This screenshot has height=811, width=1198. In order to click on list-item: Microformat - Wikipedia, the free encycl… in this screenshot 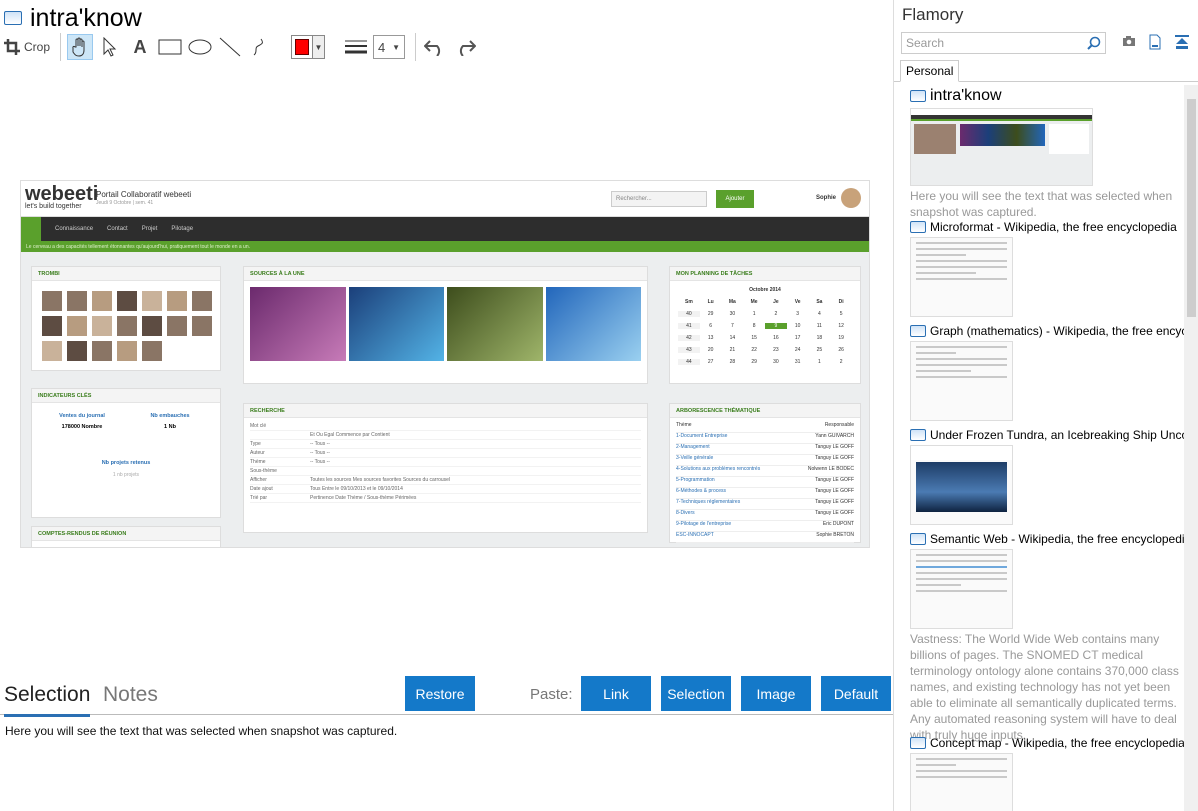, I will do `click(1047, 268)`.